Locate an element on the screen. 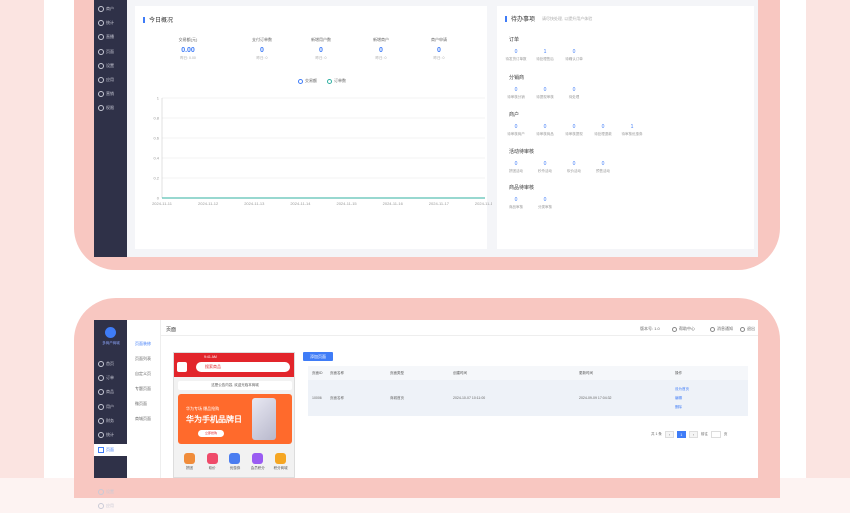  phone-shortcut: 积分商城 is located at coordinates (281, 462).